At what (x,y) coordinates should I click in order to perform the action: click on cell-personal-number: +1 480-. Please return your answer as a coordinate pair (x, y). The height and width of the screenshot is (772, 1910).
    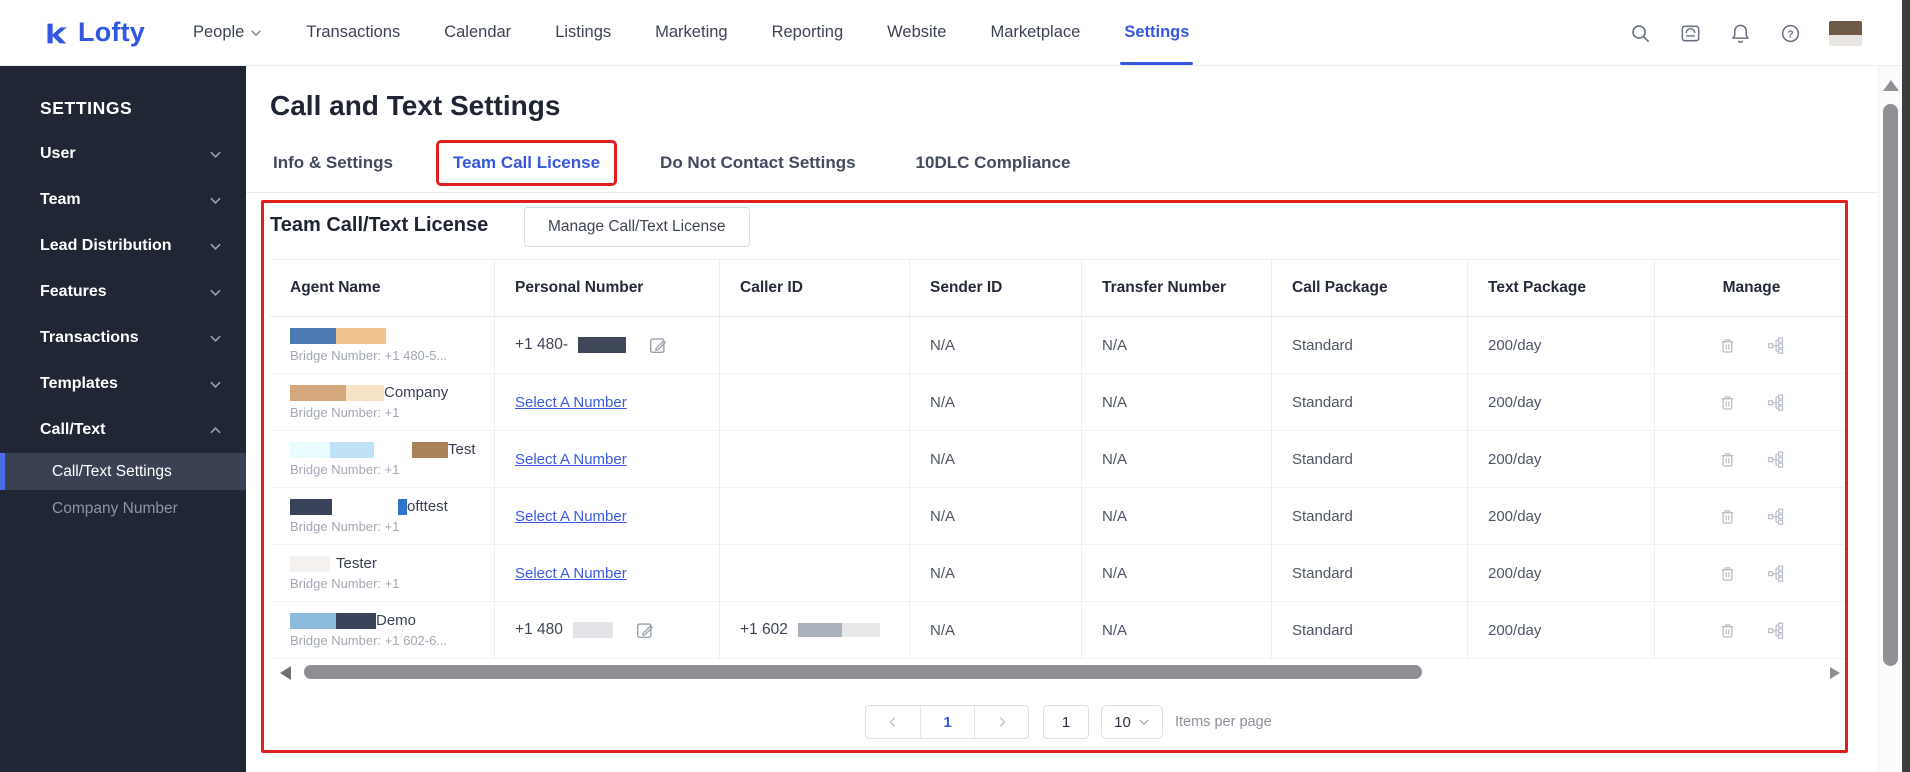
    Looking at the image, I should click on (606, 345).